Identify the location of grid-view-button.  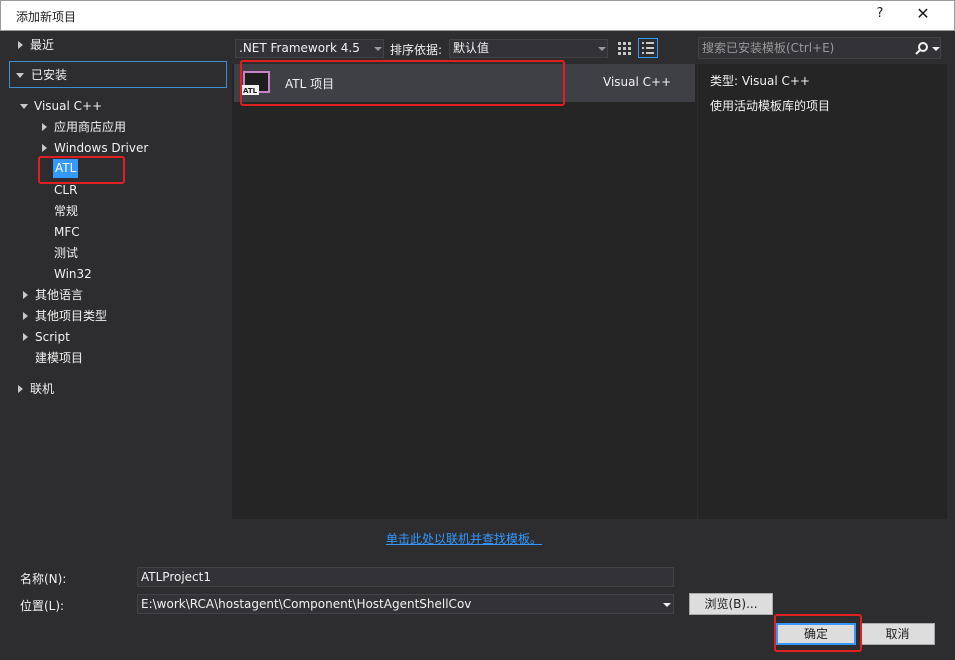
(624, 48).